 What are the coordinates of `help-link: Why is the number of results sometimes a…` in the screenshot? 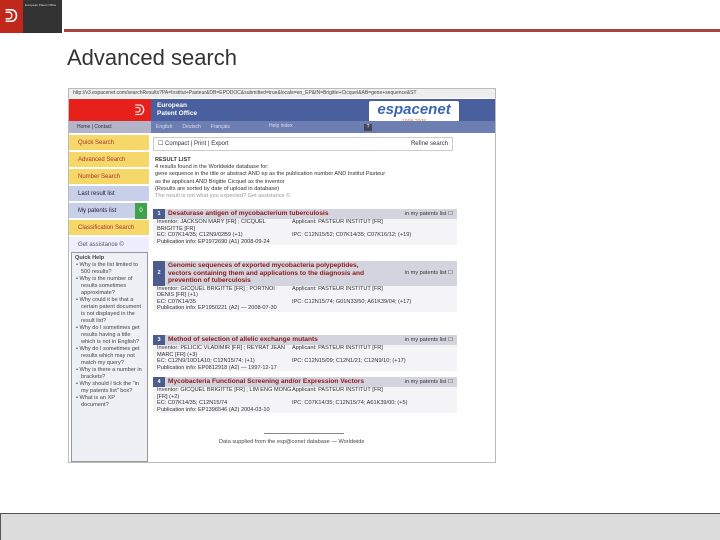 It's located at (109, 286).